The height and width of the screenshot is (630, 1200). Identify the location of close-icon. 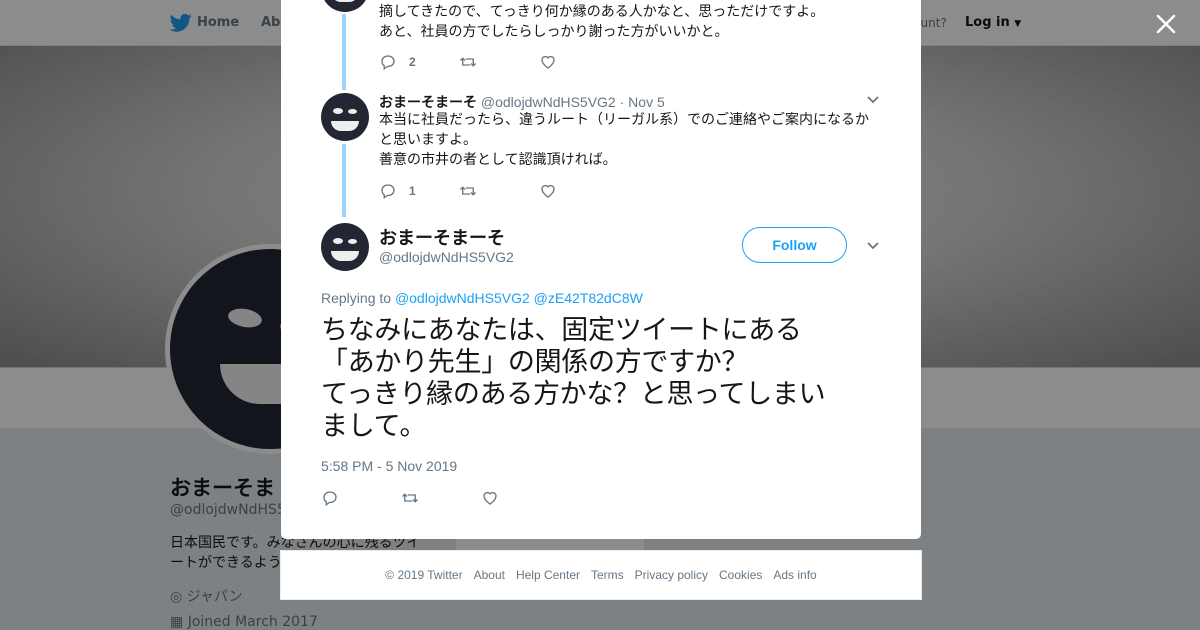
(1166, 24).